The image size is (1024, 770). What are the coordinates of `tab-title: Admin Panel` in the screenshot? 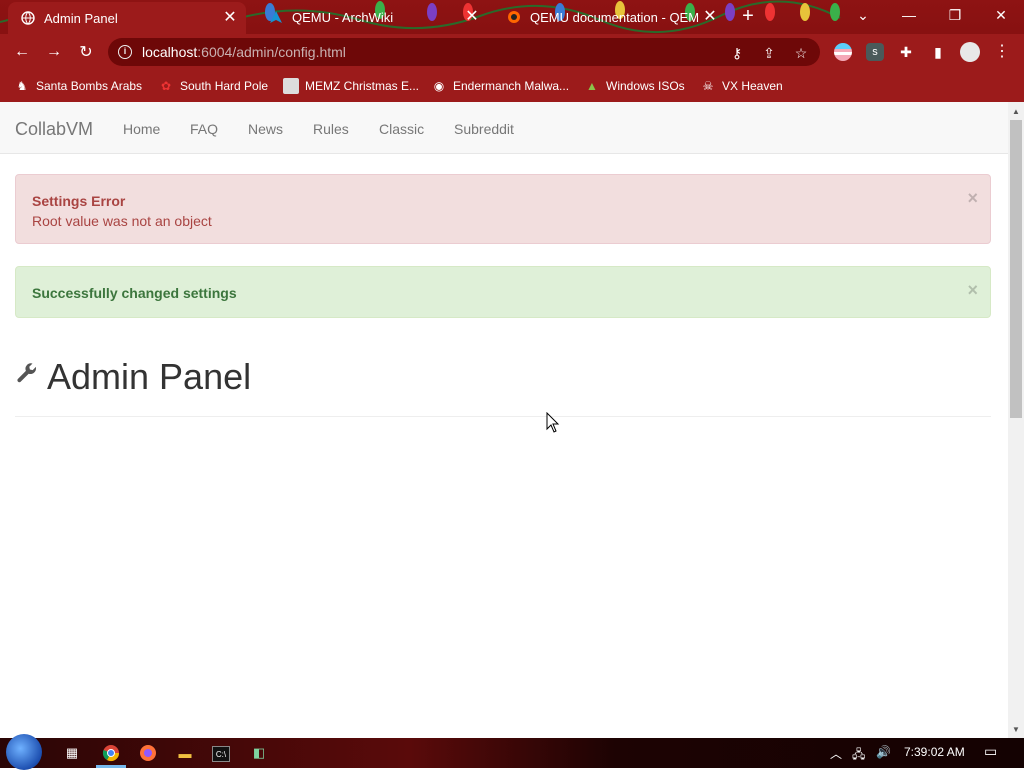 It's located at (81, 18).